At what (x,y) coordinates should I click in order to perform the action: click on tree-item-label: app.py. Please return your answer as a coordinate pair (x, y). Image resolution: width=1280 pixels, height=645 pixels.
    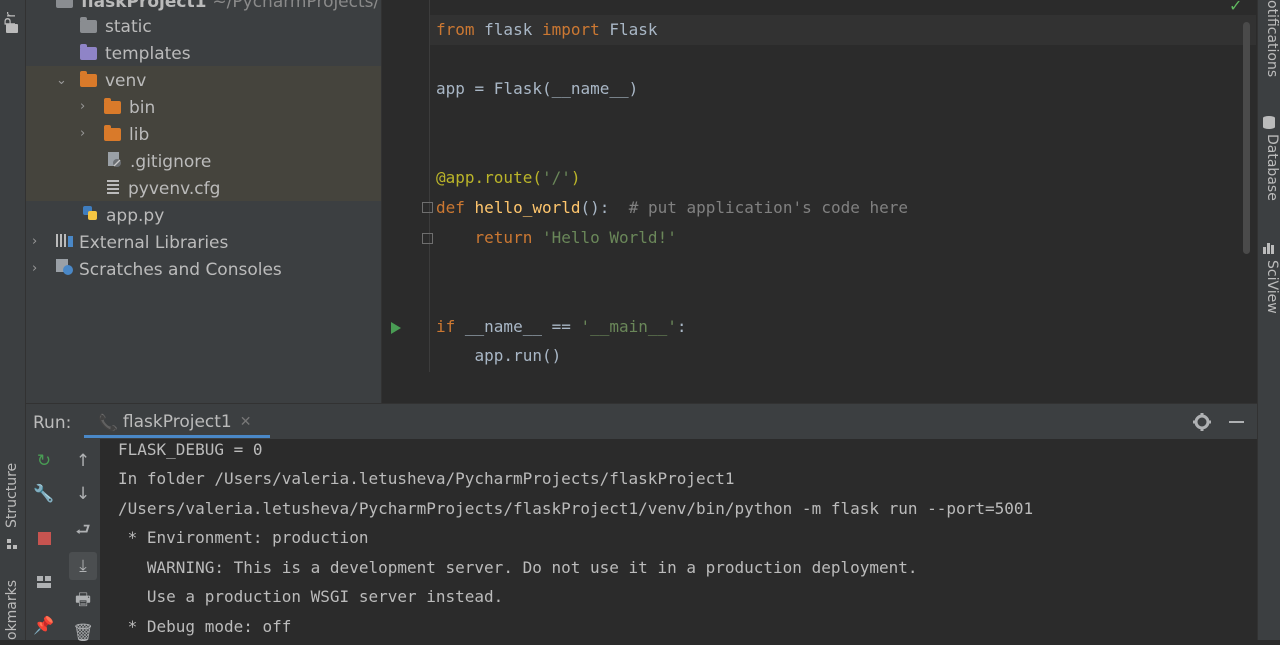
    Looking at the image, I should click on (135, 215).